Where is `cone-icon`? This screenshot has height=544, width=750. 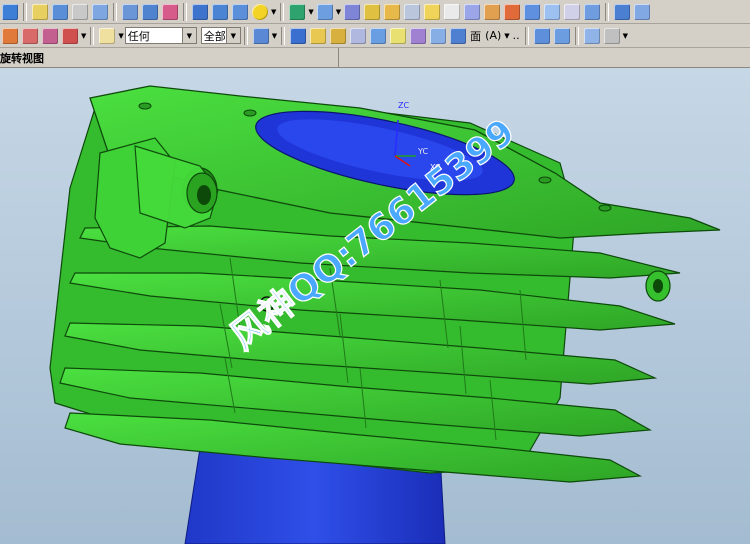
cone-icon is located at coordinates (240, 11).